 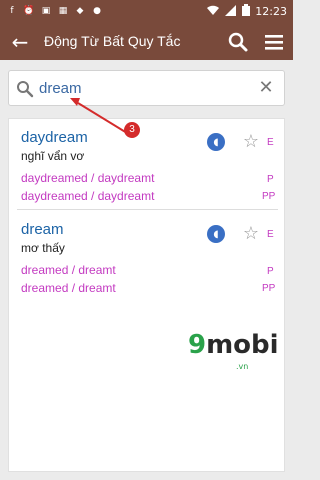 I want to click on menu-button, so click(x=274, y=42).